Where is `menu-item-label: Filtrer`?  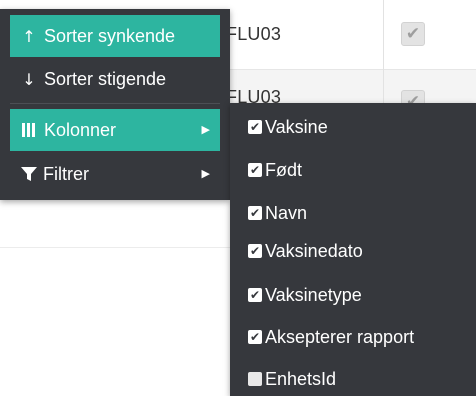
menu-item-label: Filtrer is located at coordinates (66, 174).